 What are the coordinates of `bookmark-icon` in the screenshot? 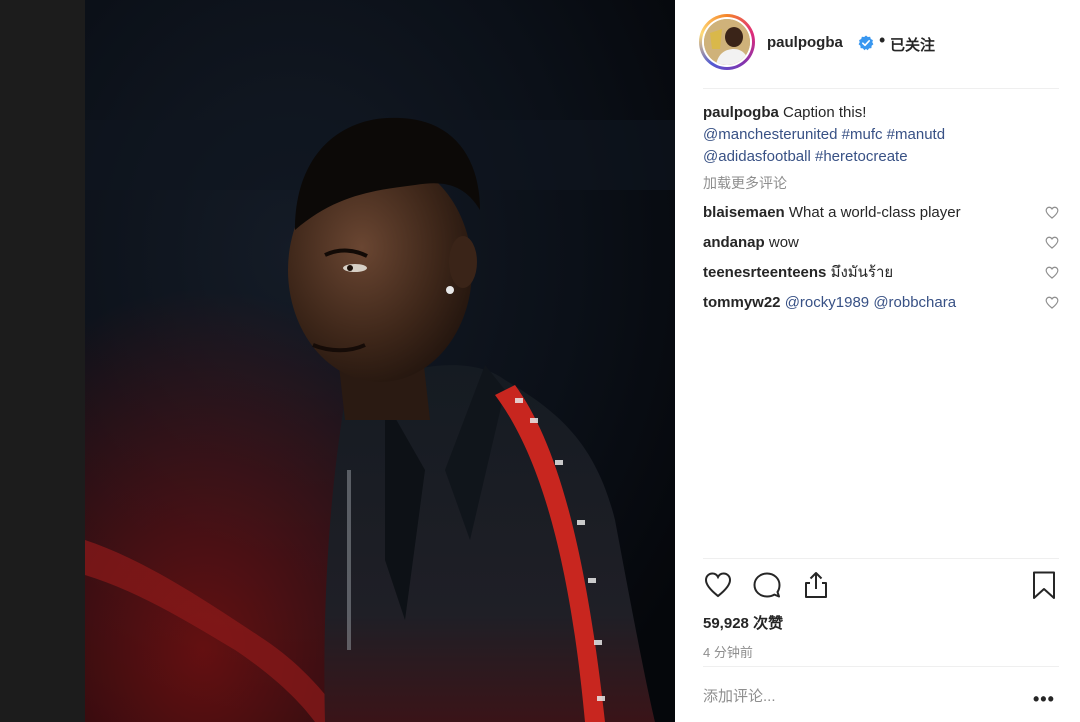 It's located at (1044, 585).